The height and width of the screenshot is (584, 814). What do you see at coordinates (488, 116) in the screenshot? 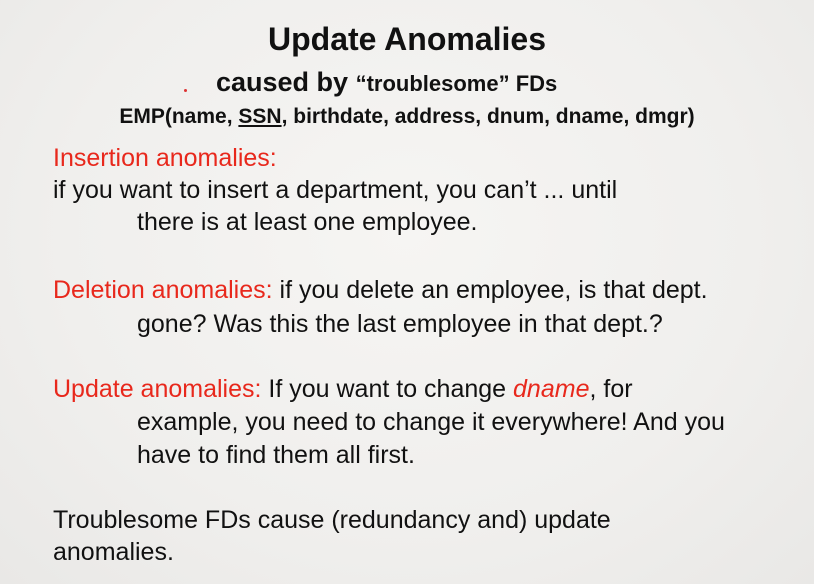
I see `schema-after: , birthdate, address, dnum, dname, dmgr)` at bounding box center [488, 116].